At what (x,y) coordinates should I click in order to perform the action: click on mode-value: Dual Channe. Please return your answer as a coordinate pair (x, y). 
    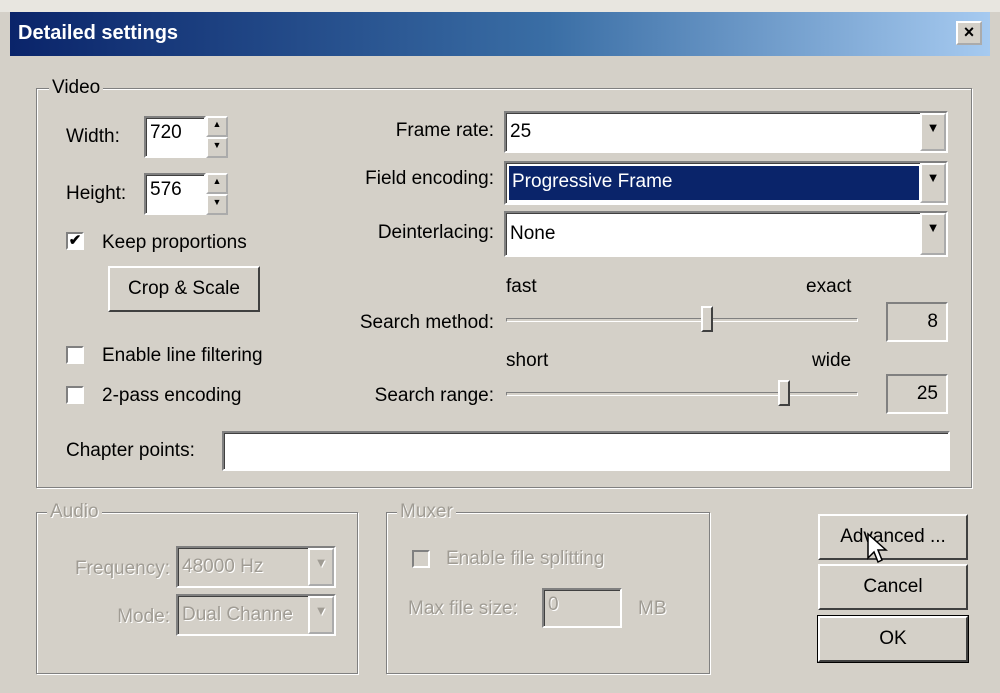
    Looking at the image, I should click on (237, 614).